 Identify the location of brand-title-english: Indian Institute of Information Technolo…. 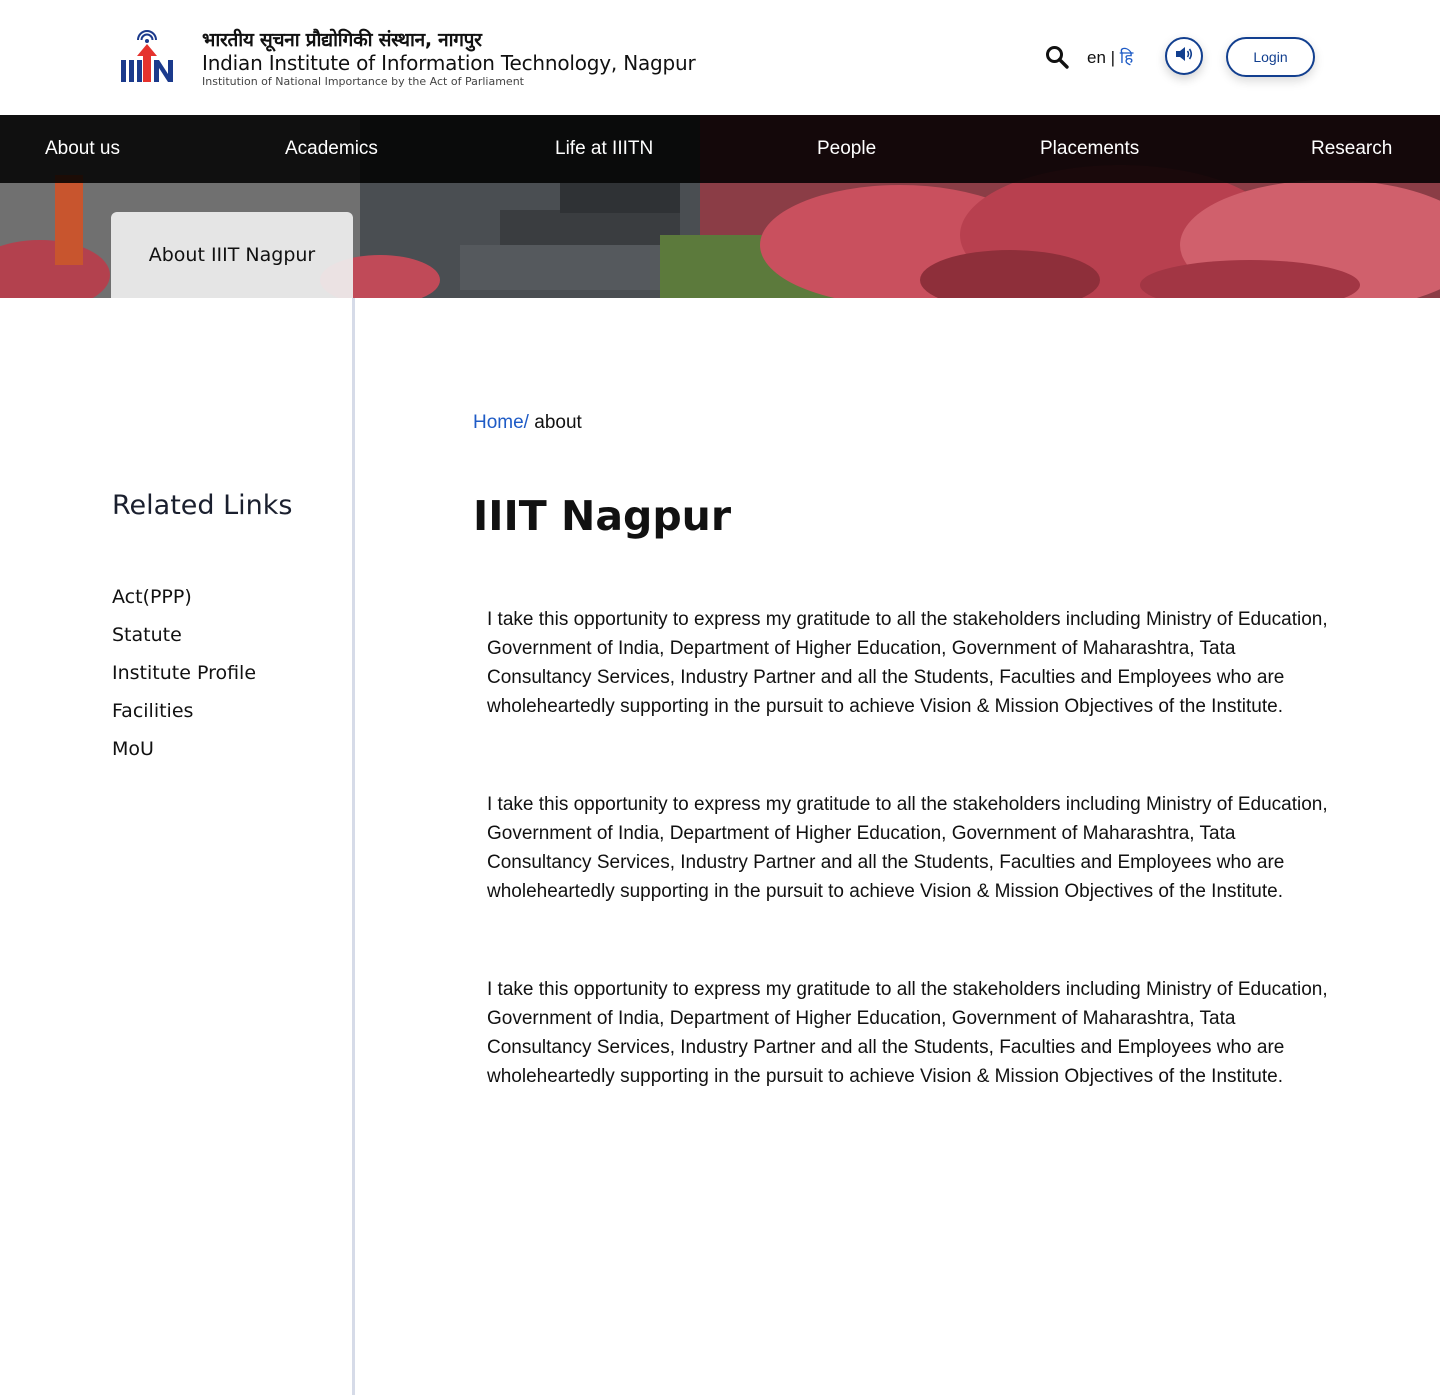
(449, 63).